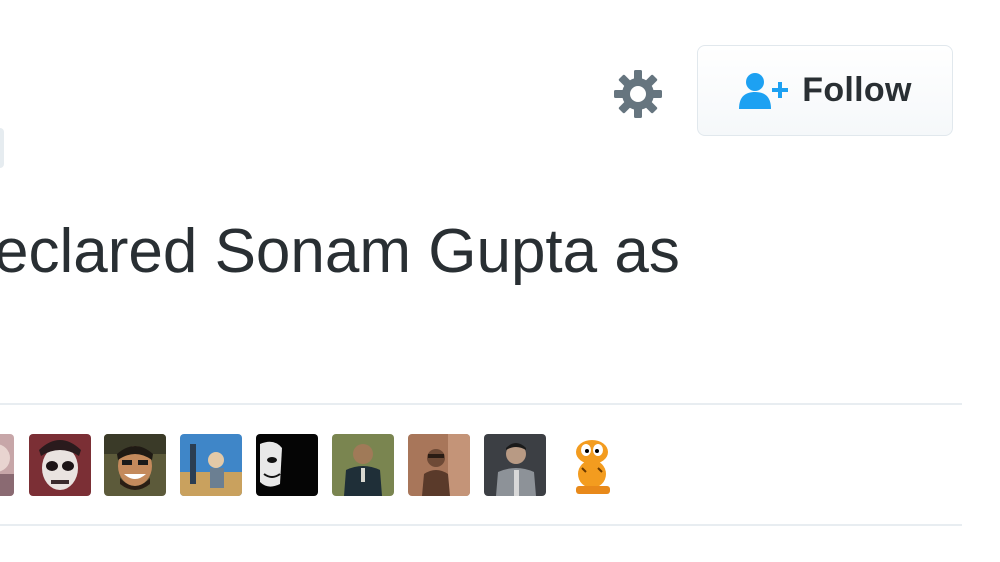 Image resolution: width=1000 pixels, height=562 pixels. I want to click on follow-button: Follow, so click(825, 90).